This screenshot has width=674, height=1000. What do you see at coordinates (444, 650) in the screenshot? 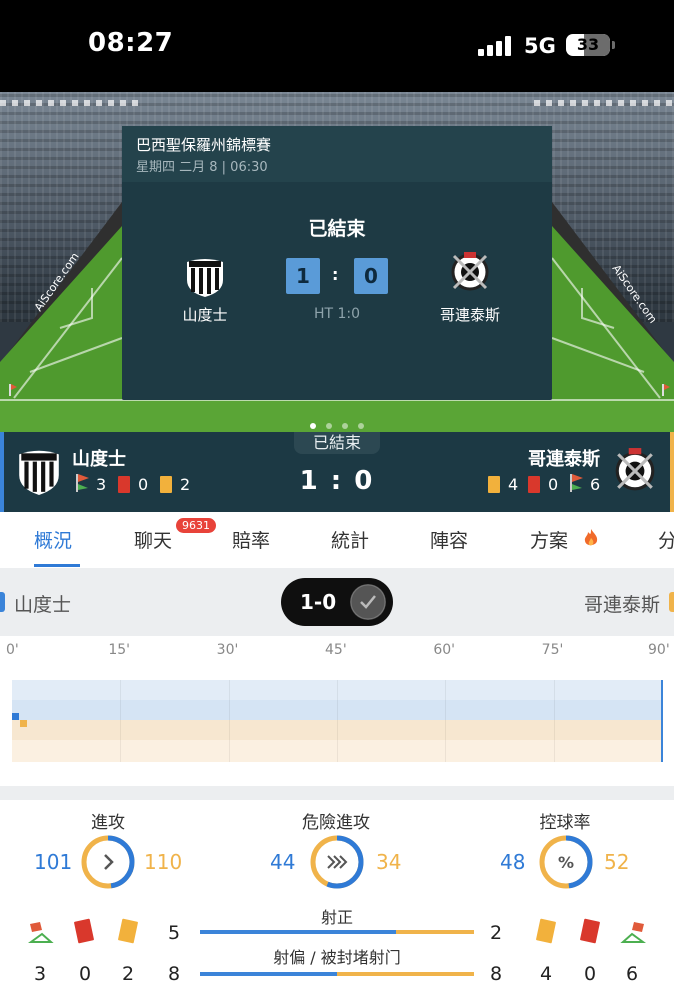
I see `timeline-tick: 60'` at bounding box center [444, 650].